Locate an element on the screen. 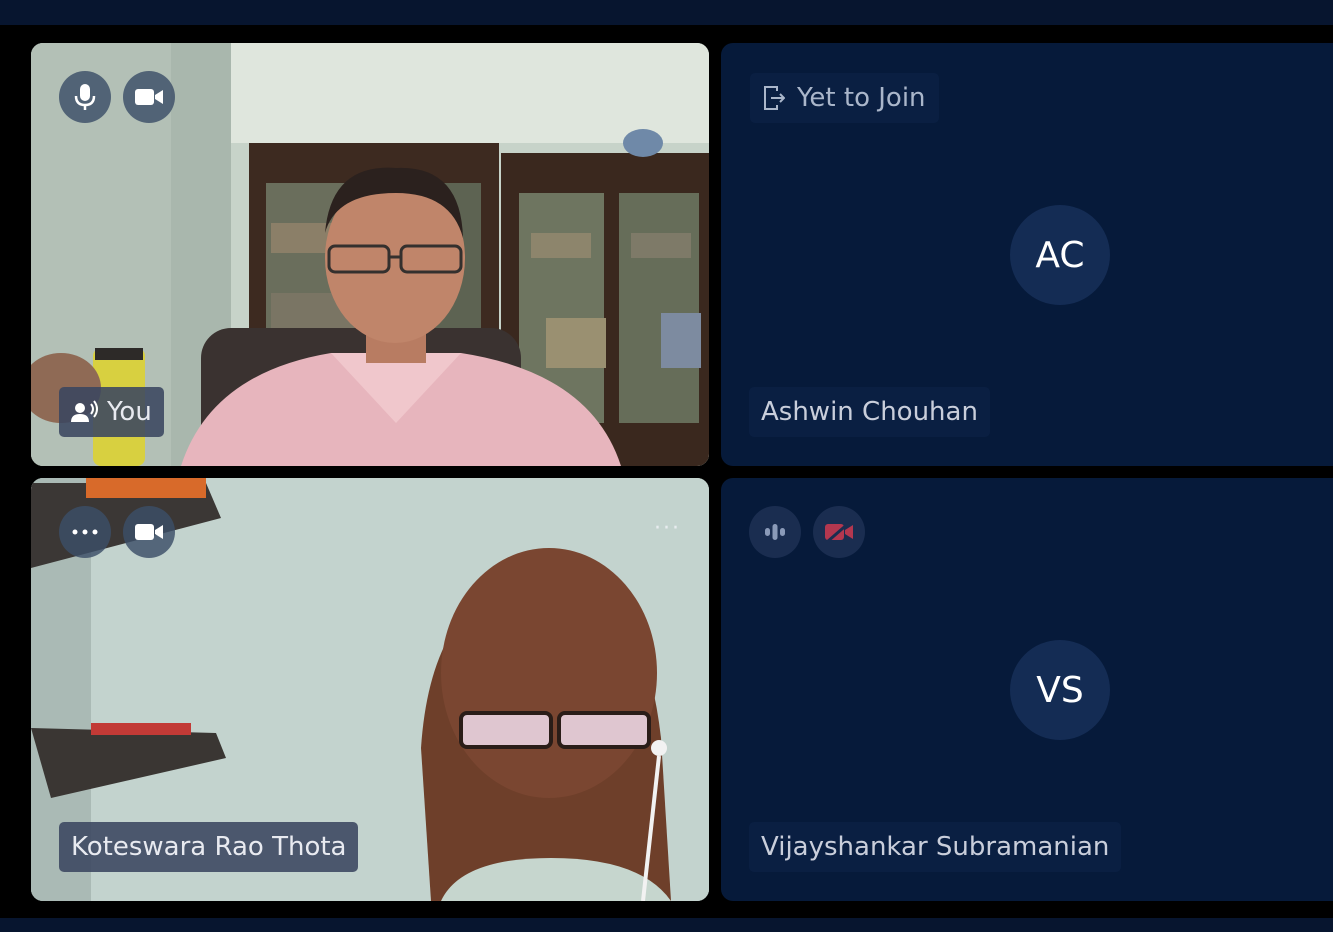 The height and width of the screenshot is (932, 1333). top-bar is located at coordinates (666, 12).